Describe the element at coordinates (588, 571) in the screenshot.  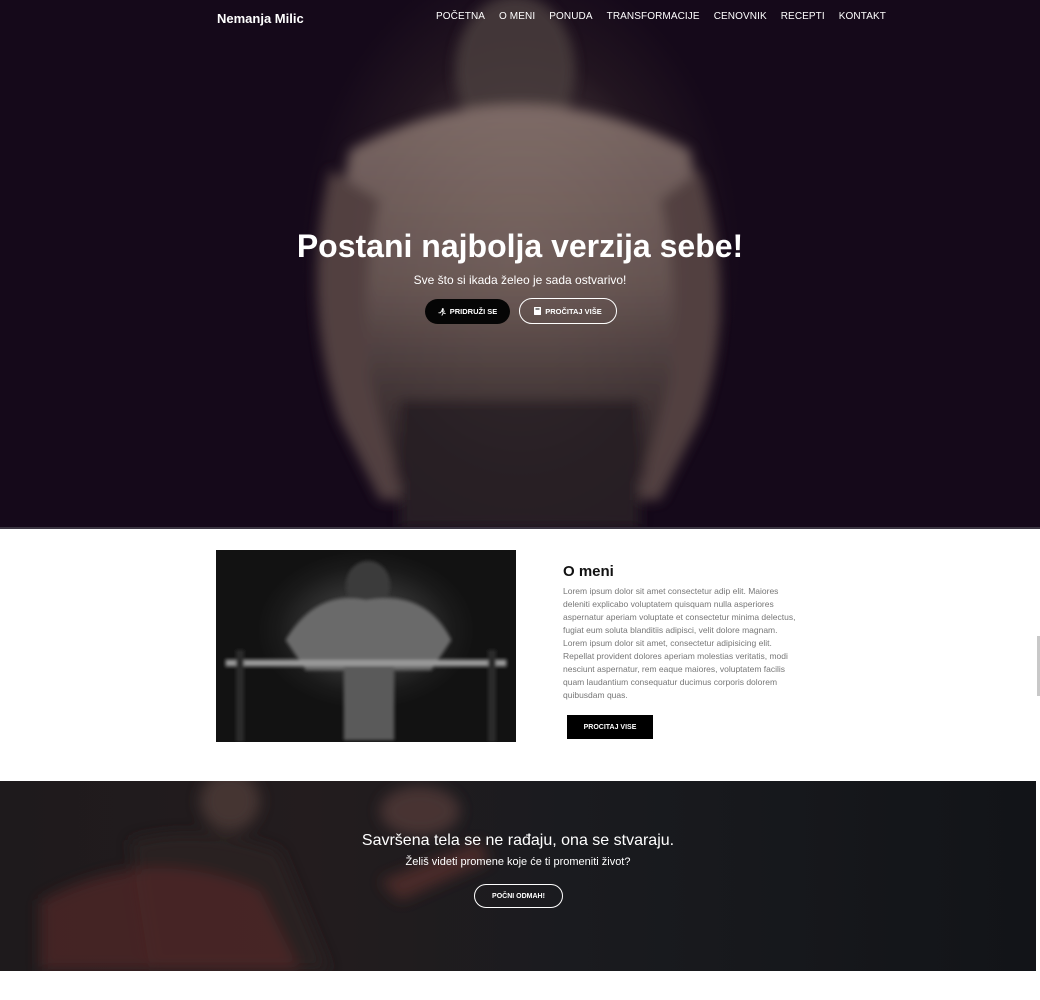
I see `about-title: O meni` at that location.